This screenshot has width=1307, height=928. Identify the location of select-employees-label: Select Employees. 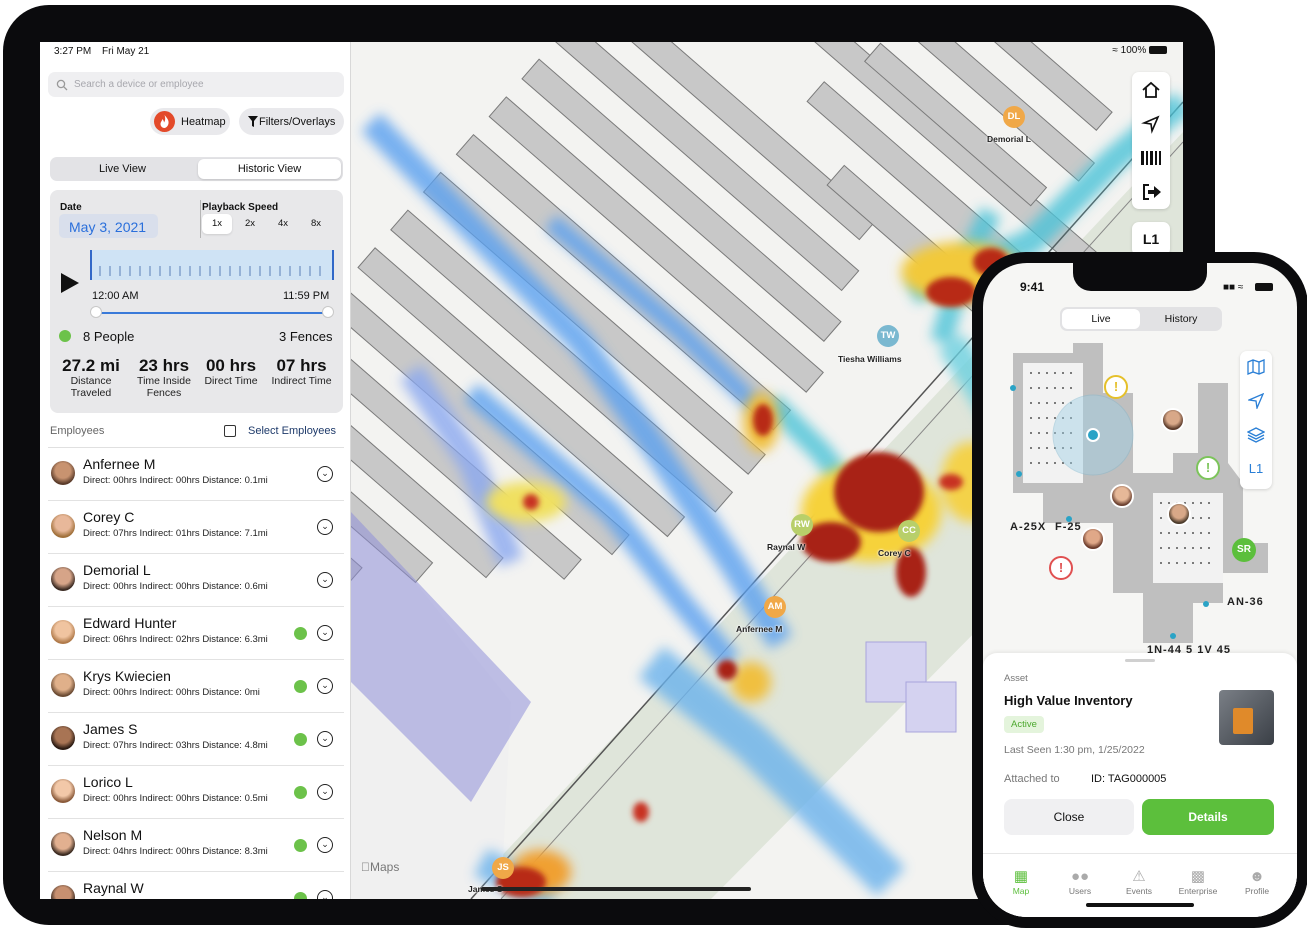
(292, 431).